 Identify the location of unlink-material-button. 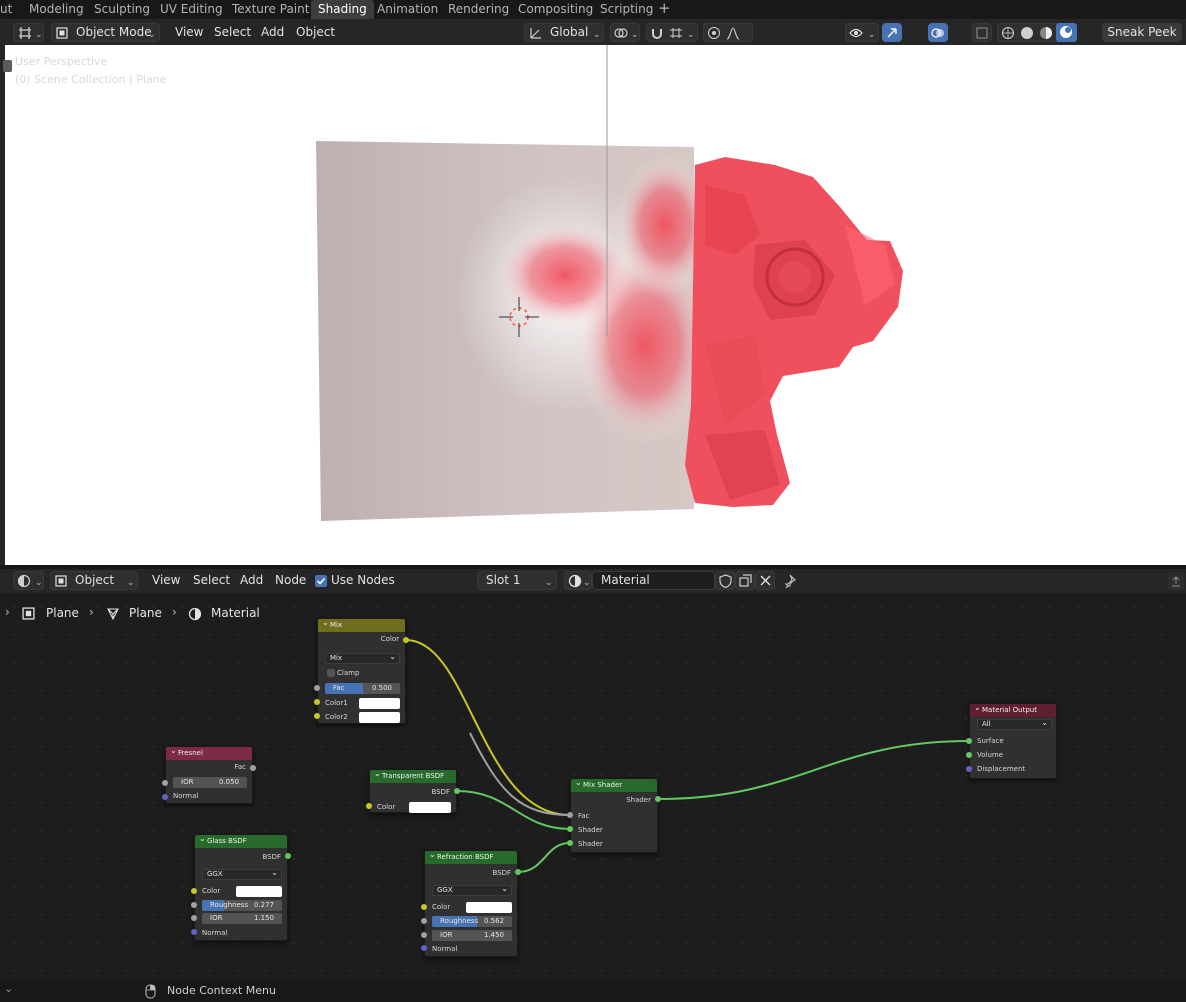
(765, 580).